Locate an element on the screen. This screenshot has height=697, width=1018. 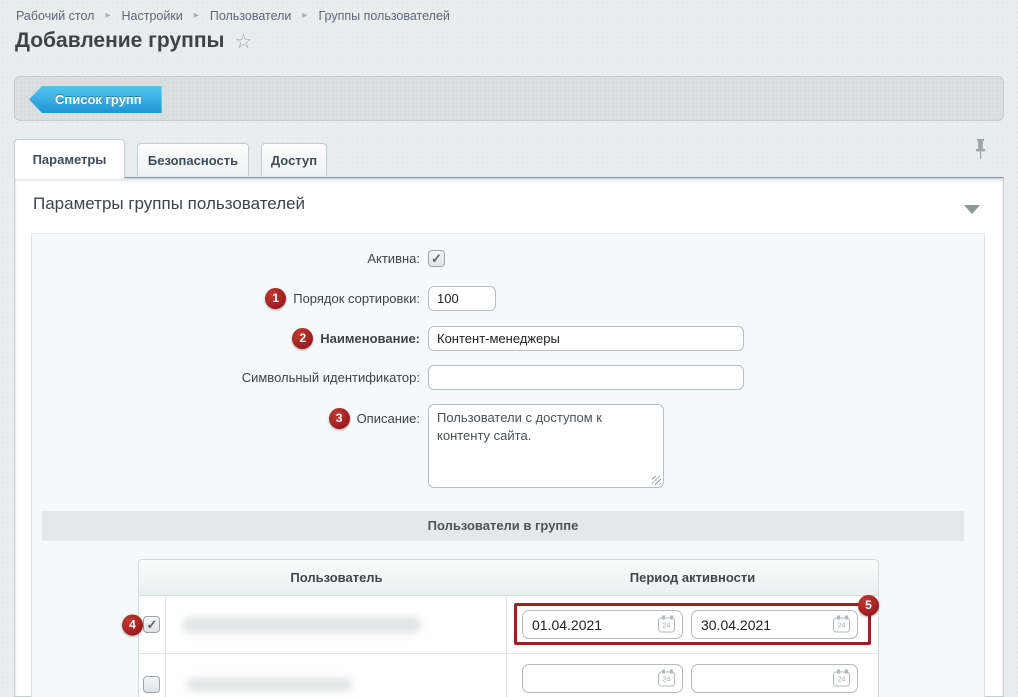
tab-access: Доступ is located at coordinates (294, 159).